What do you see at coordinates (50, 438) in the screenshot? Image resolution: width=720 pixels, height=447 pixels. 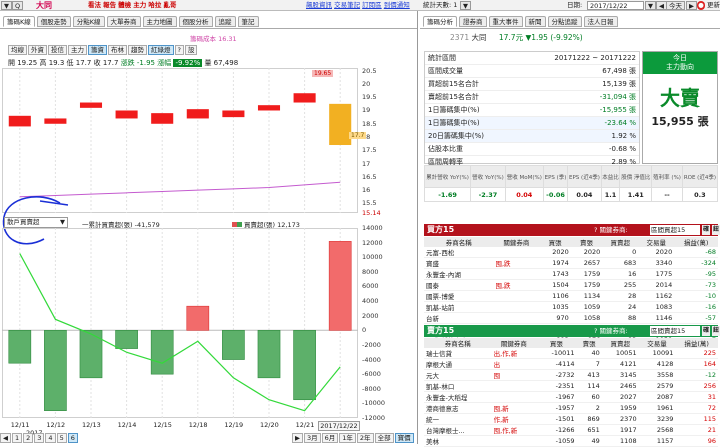 I see `page-4: 4` at bounding box center [50, 438].